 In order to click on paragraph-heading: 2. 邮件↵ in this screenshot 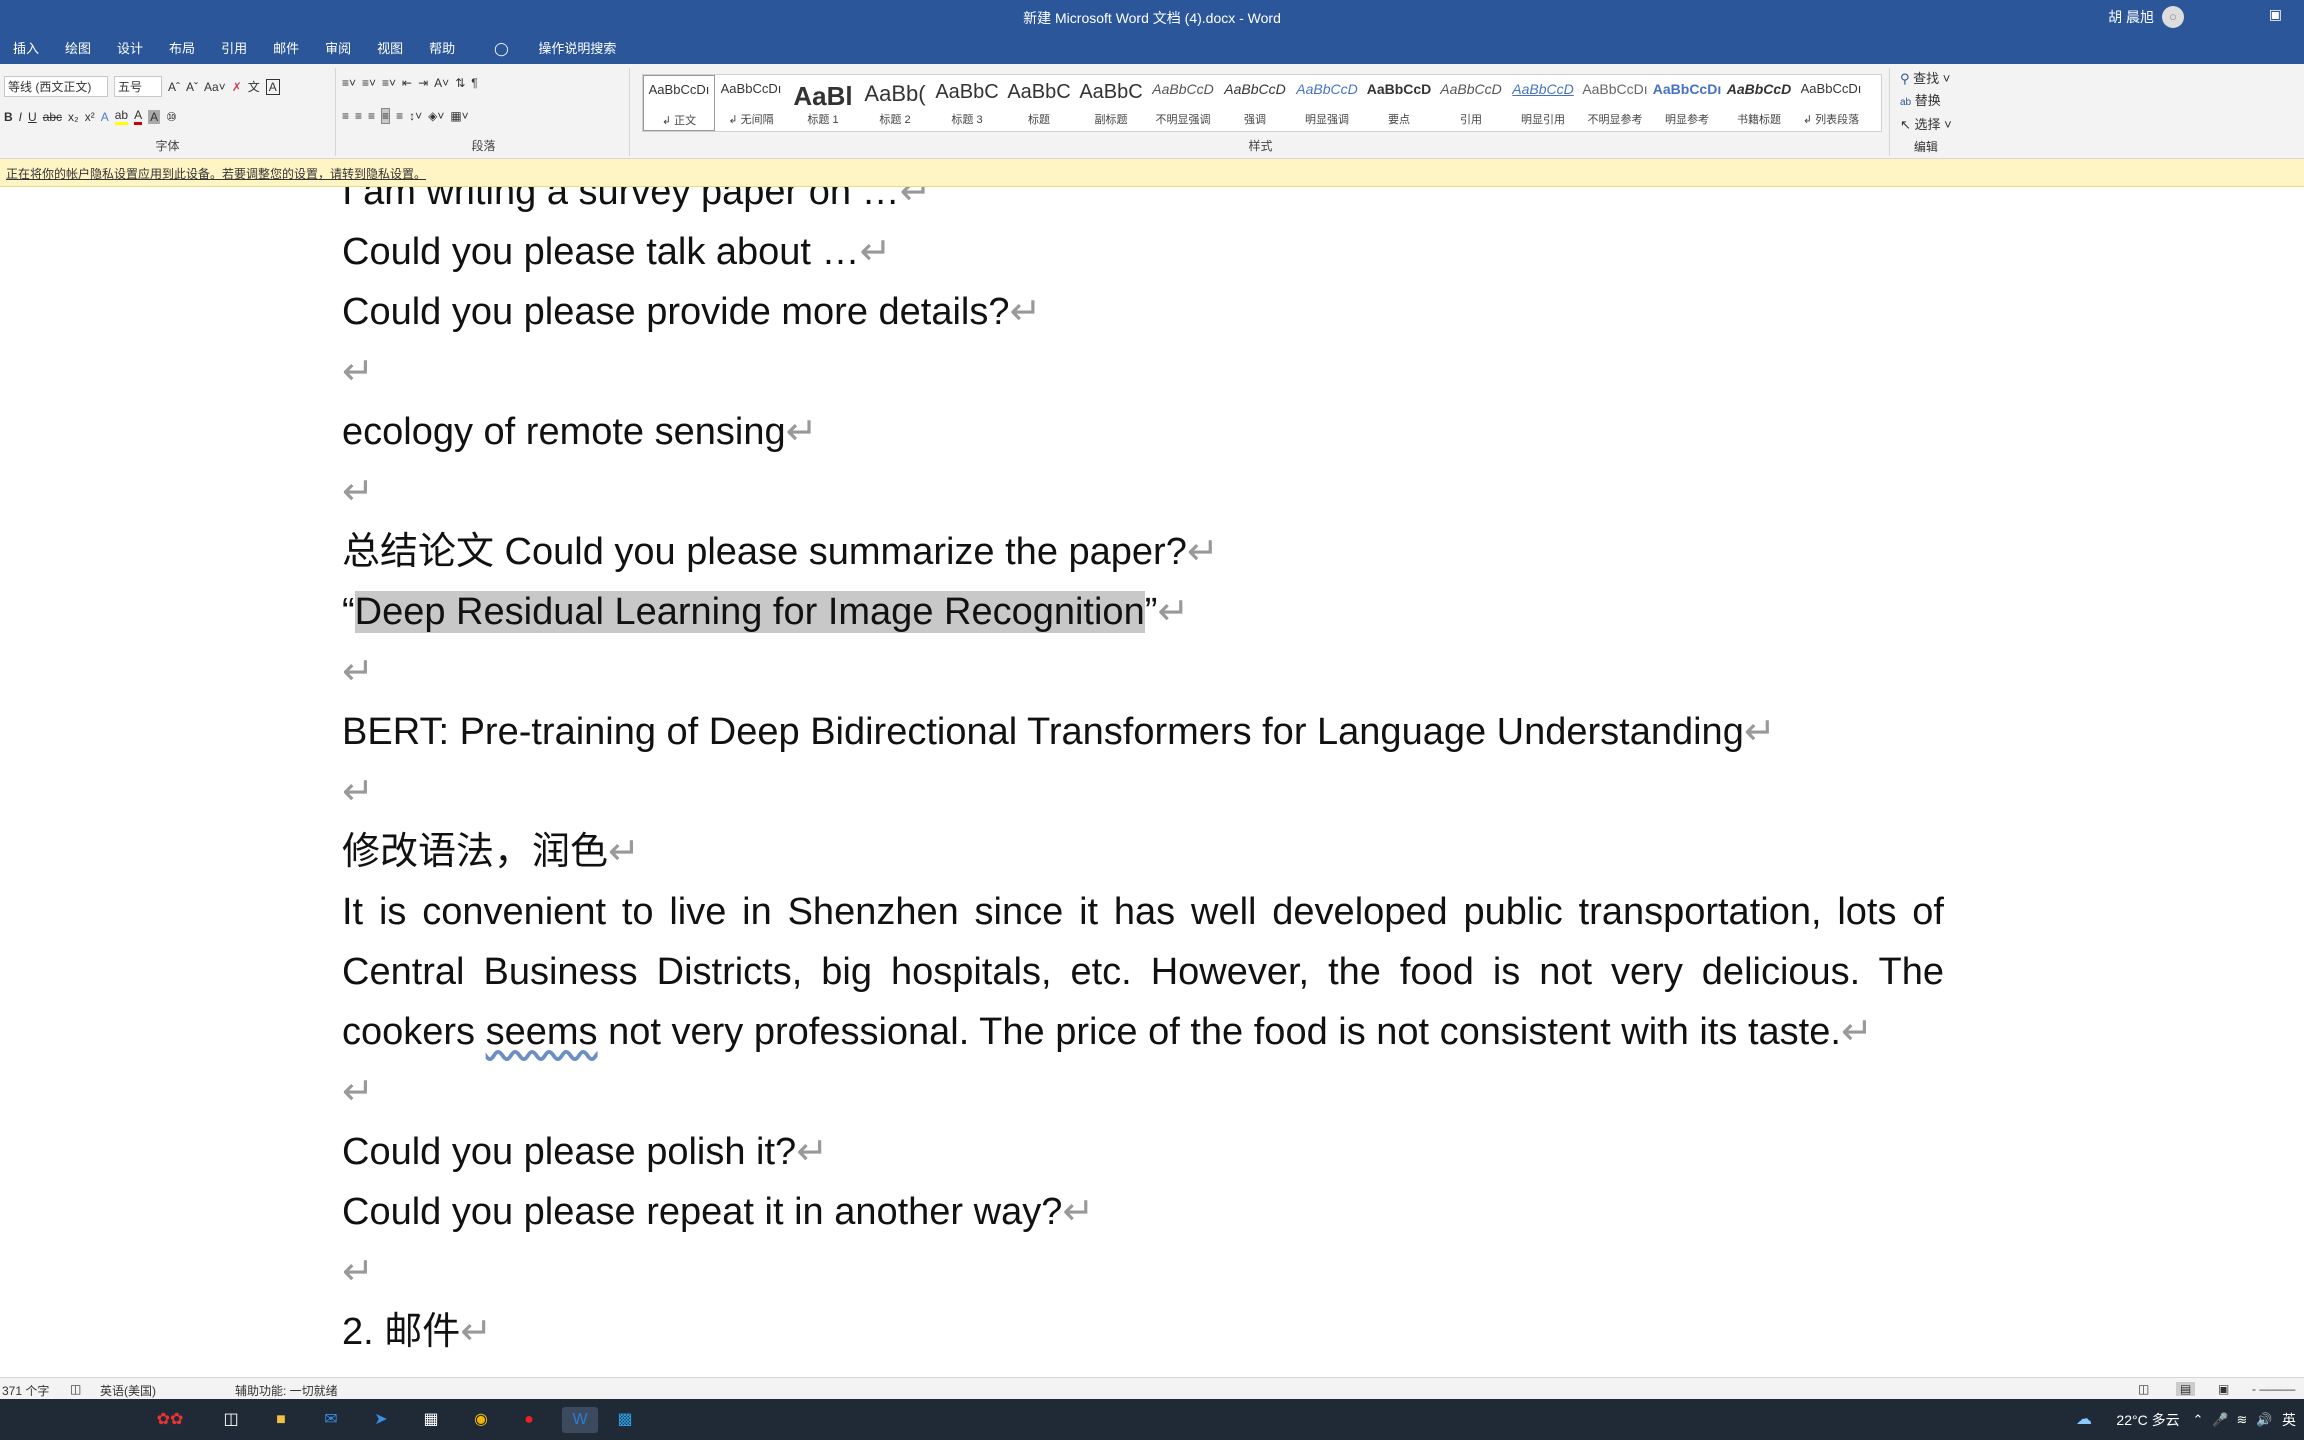, I will do `click(1143, 1332)`.